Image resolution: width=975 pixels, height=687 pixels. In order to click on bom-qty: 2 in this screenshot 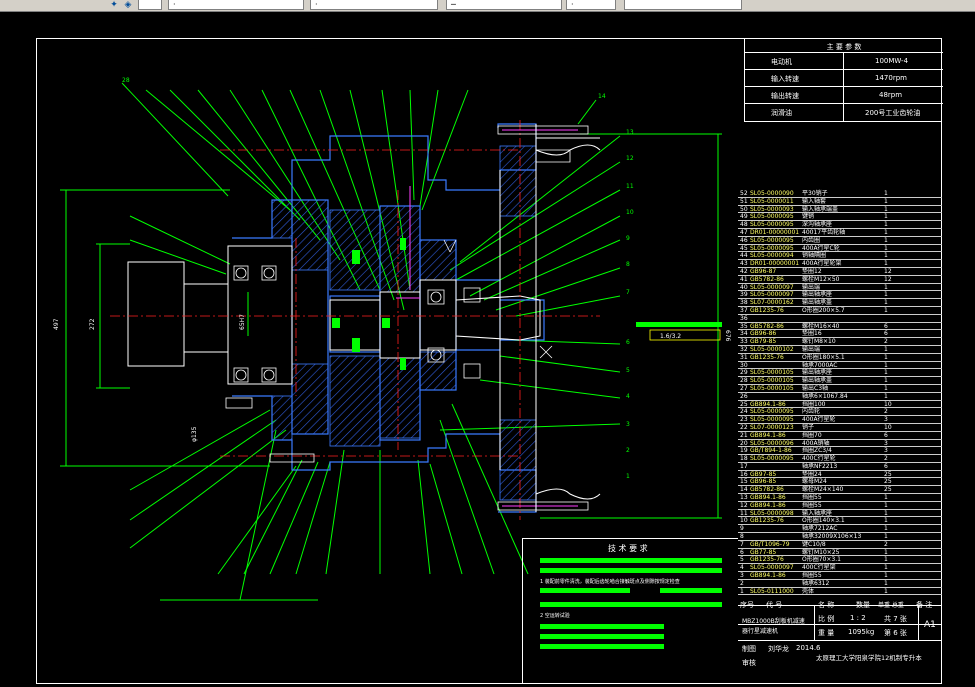, I will do `click(886, 544)`.